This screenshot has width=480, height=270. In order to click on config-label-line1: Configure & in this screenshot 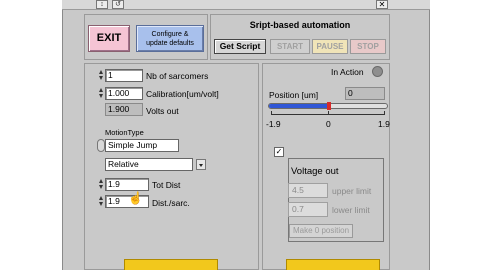, I will do `click(170, 34)`.